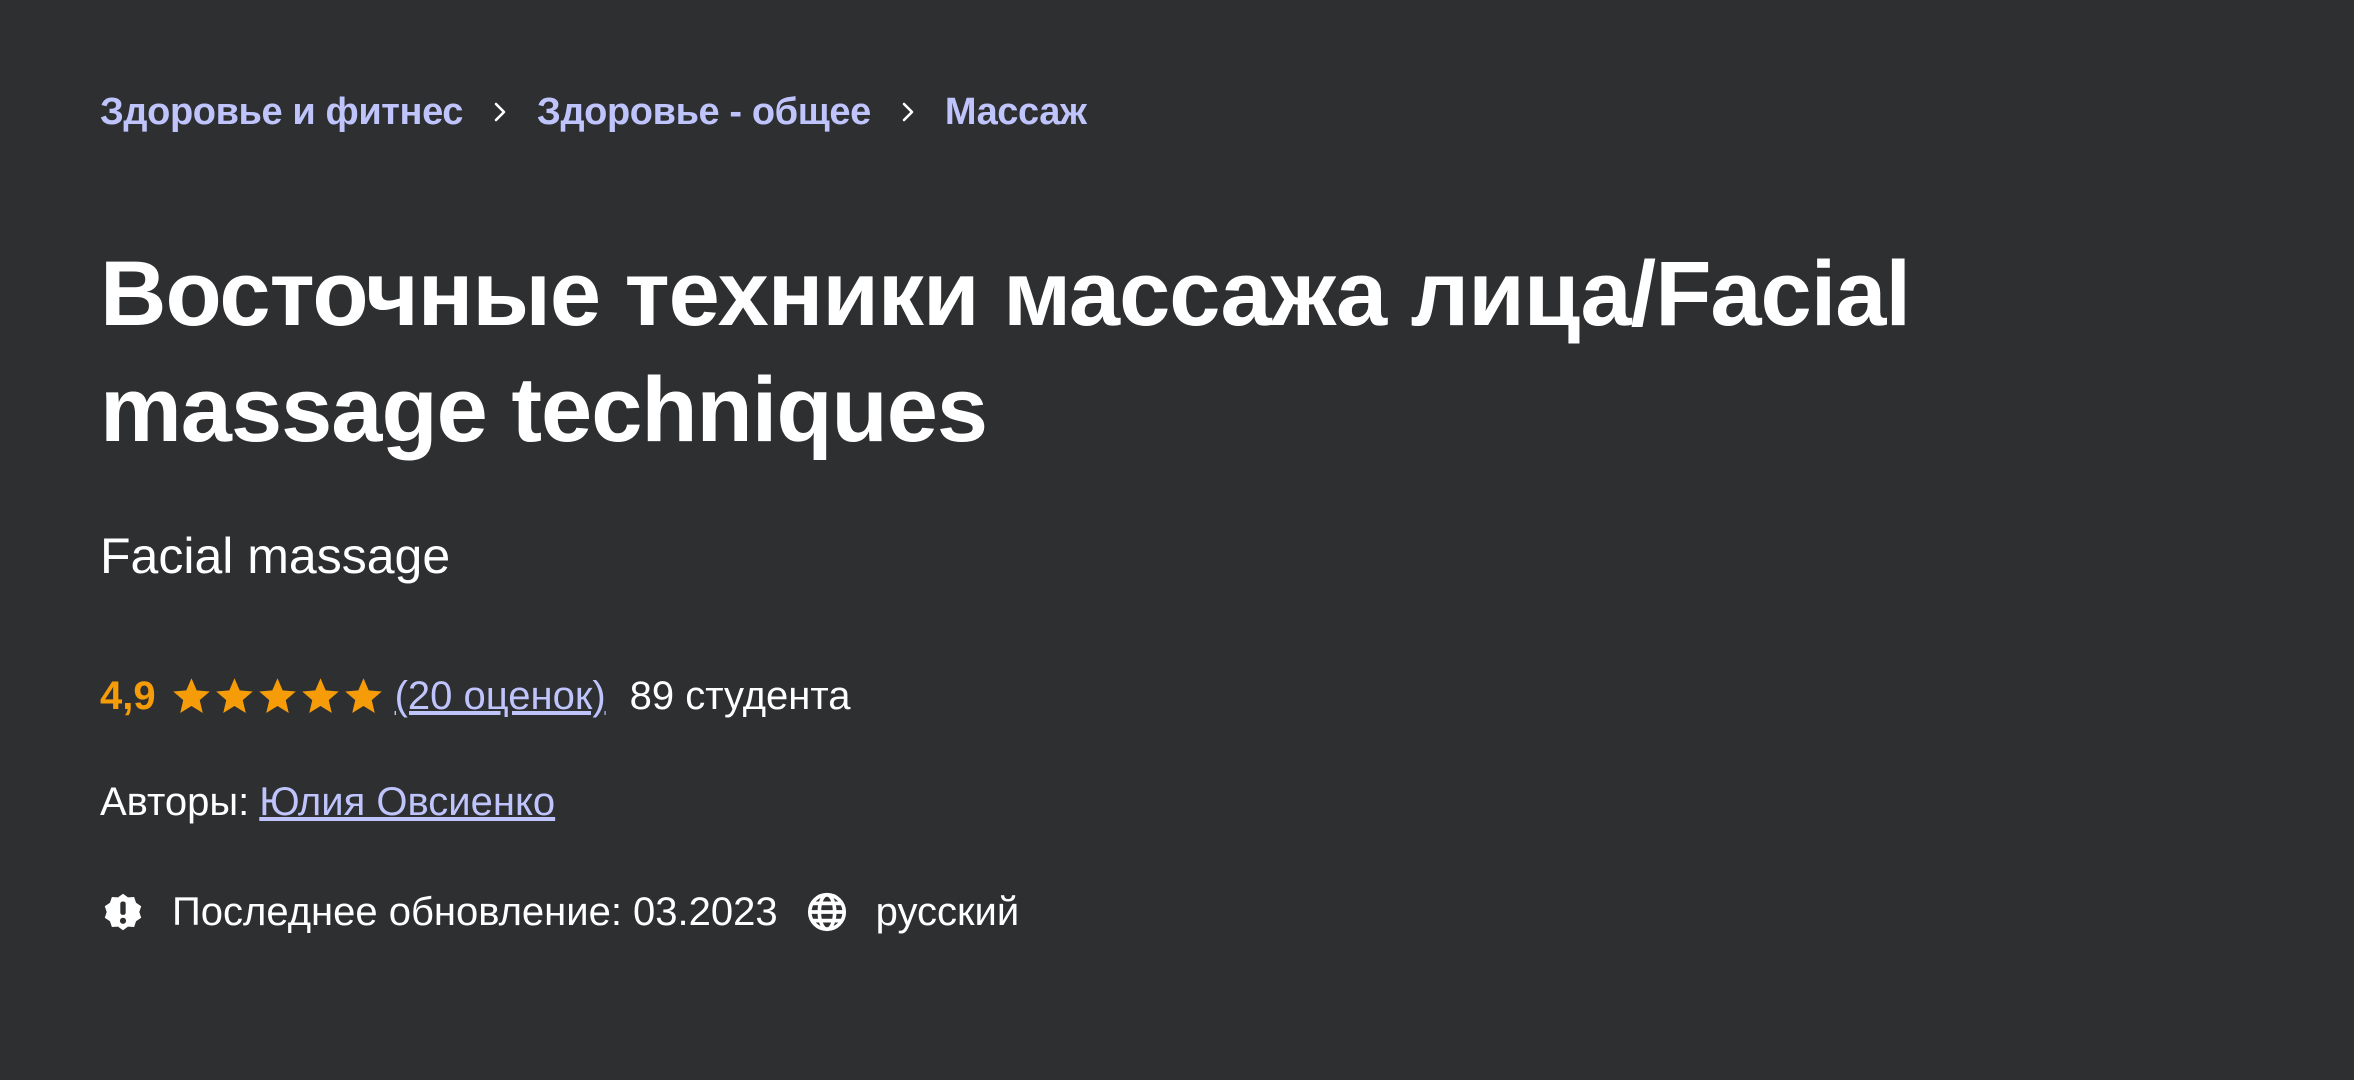  I want to click on rating-row: 4,9 (20 оценок) 89 студента, so click(475, 696).